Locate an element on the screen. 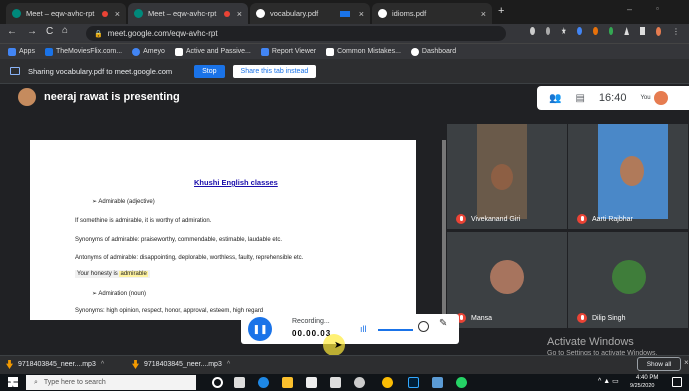 This screenshot has height=391, width=689. photoshop-icon is located at coordinates (413, 382).